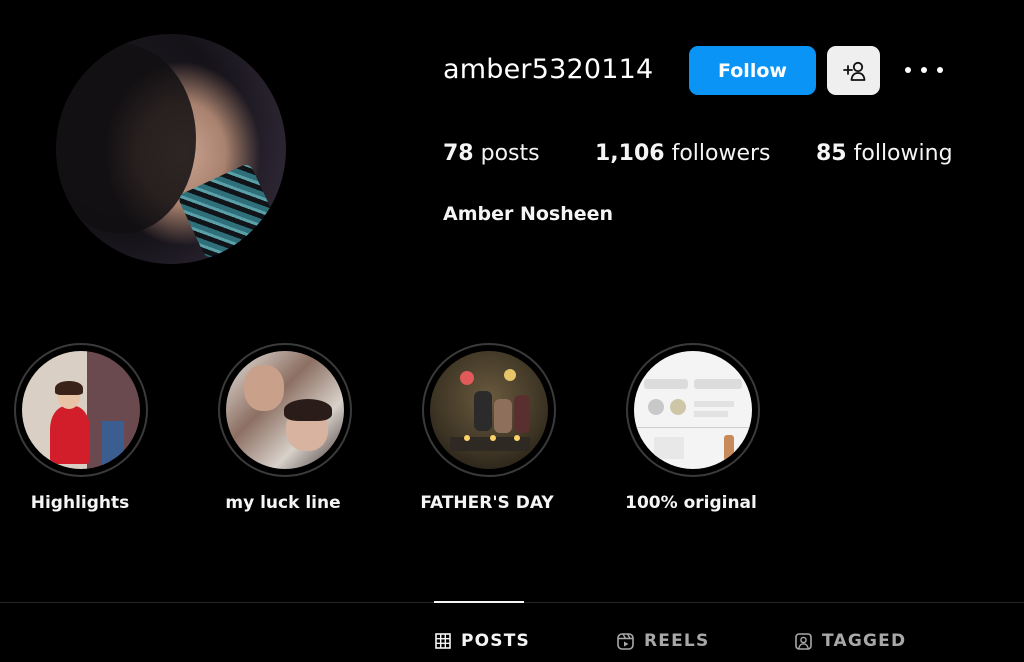  Describe the element at coordinates (495, 641) in the screenshot. I see `tab-posts-label: POSTS` at that location.